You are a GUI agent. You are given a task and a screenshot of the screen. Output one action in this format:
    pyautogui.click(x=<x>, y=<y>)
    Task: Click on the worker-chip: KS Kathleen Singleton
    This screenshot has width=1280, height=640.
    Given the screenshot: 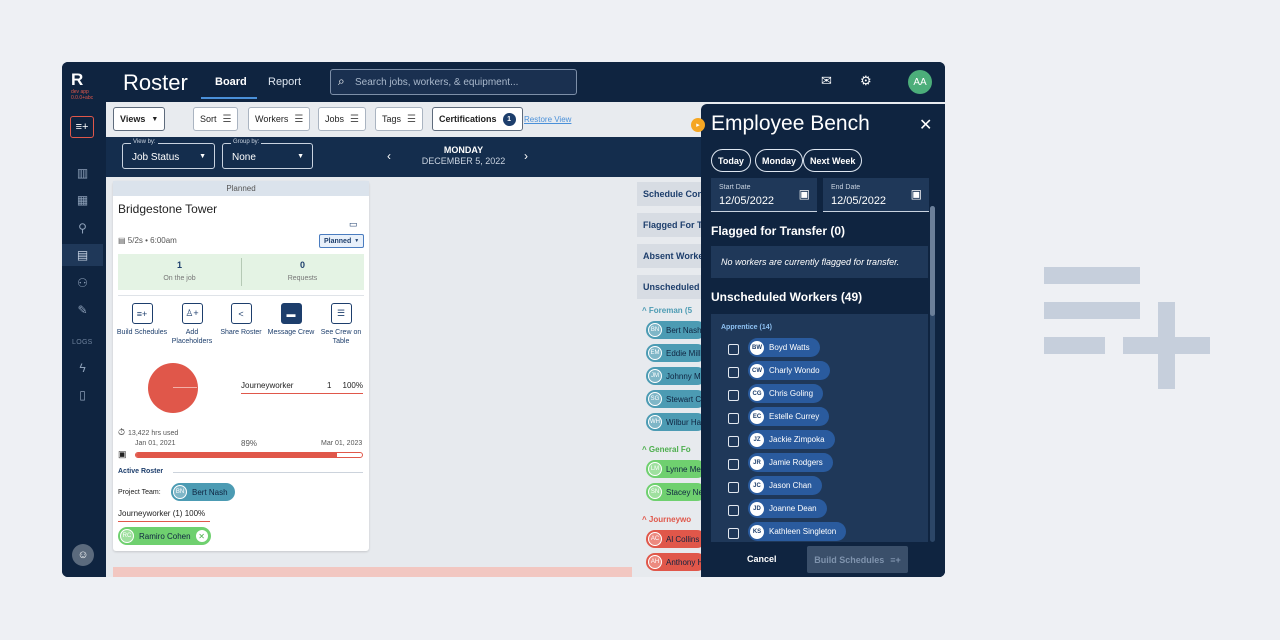 What is the action you would take?
    pyautogui.click(x=797, y=531)
    